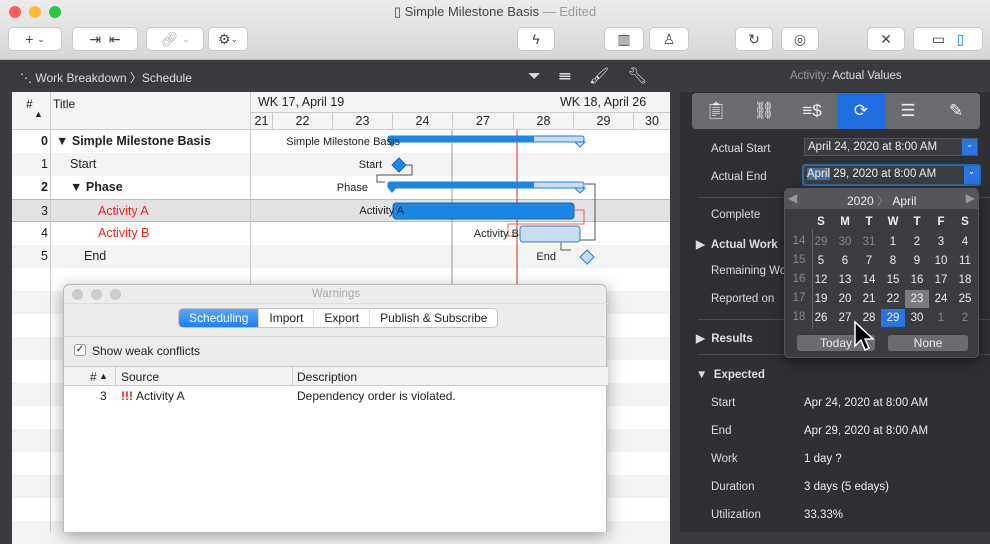  Describe the element at coordinates (812, 111) in the screenshot. I see `cost-icon: ≡$` at that location.